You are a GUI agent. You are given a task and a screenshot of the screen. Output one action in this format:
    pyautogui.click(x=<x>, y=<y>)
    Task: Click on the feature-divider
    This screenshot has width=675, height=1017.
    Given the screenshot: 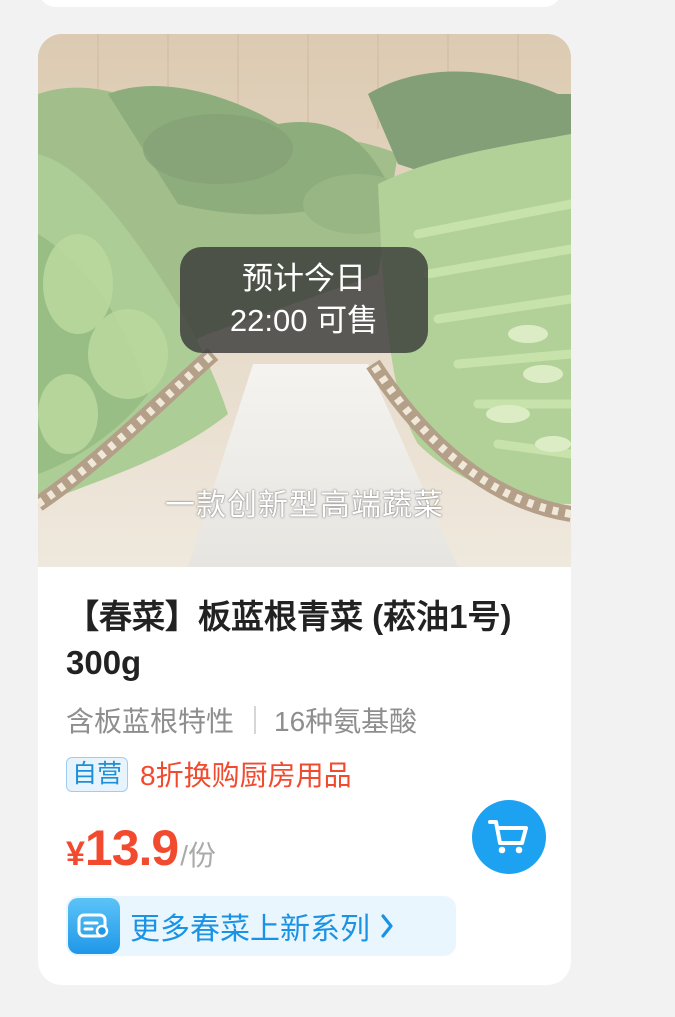 What is the action you would take?
    pyautogui.click(x=255, y=720)
    